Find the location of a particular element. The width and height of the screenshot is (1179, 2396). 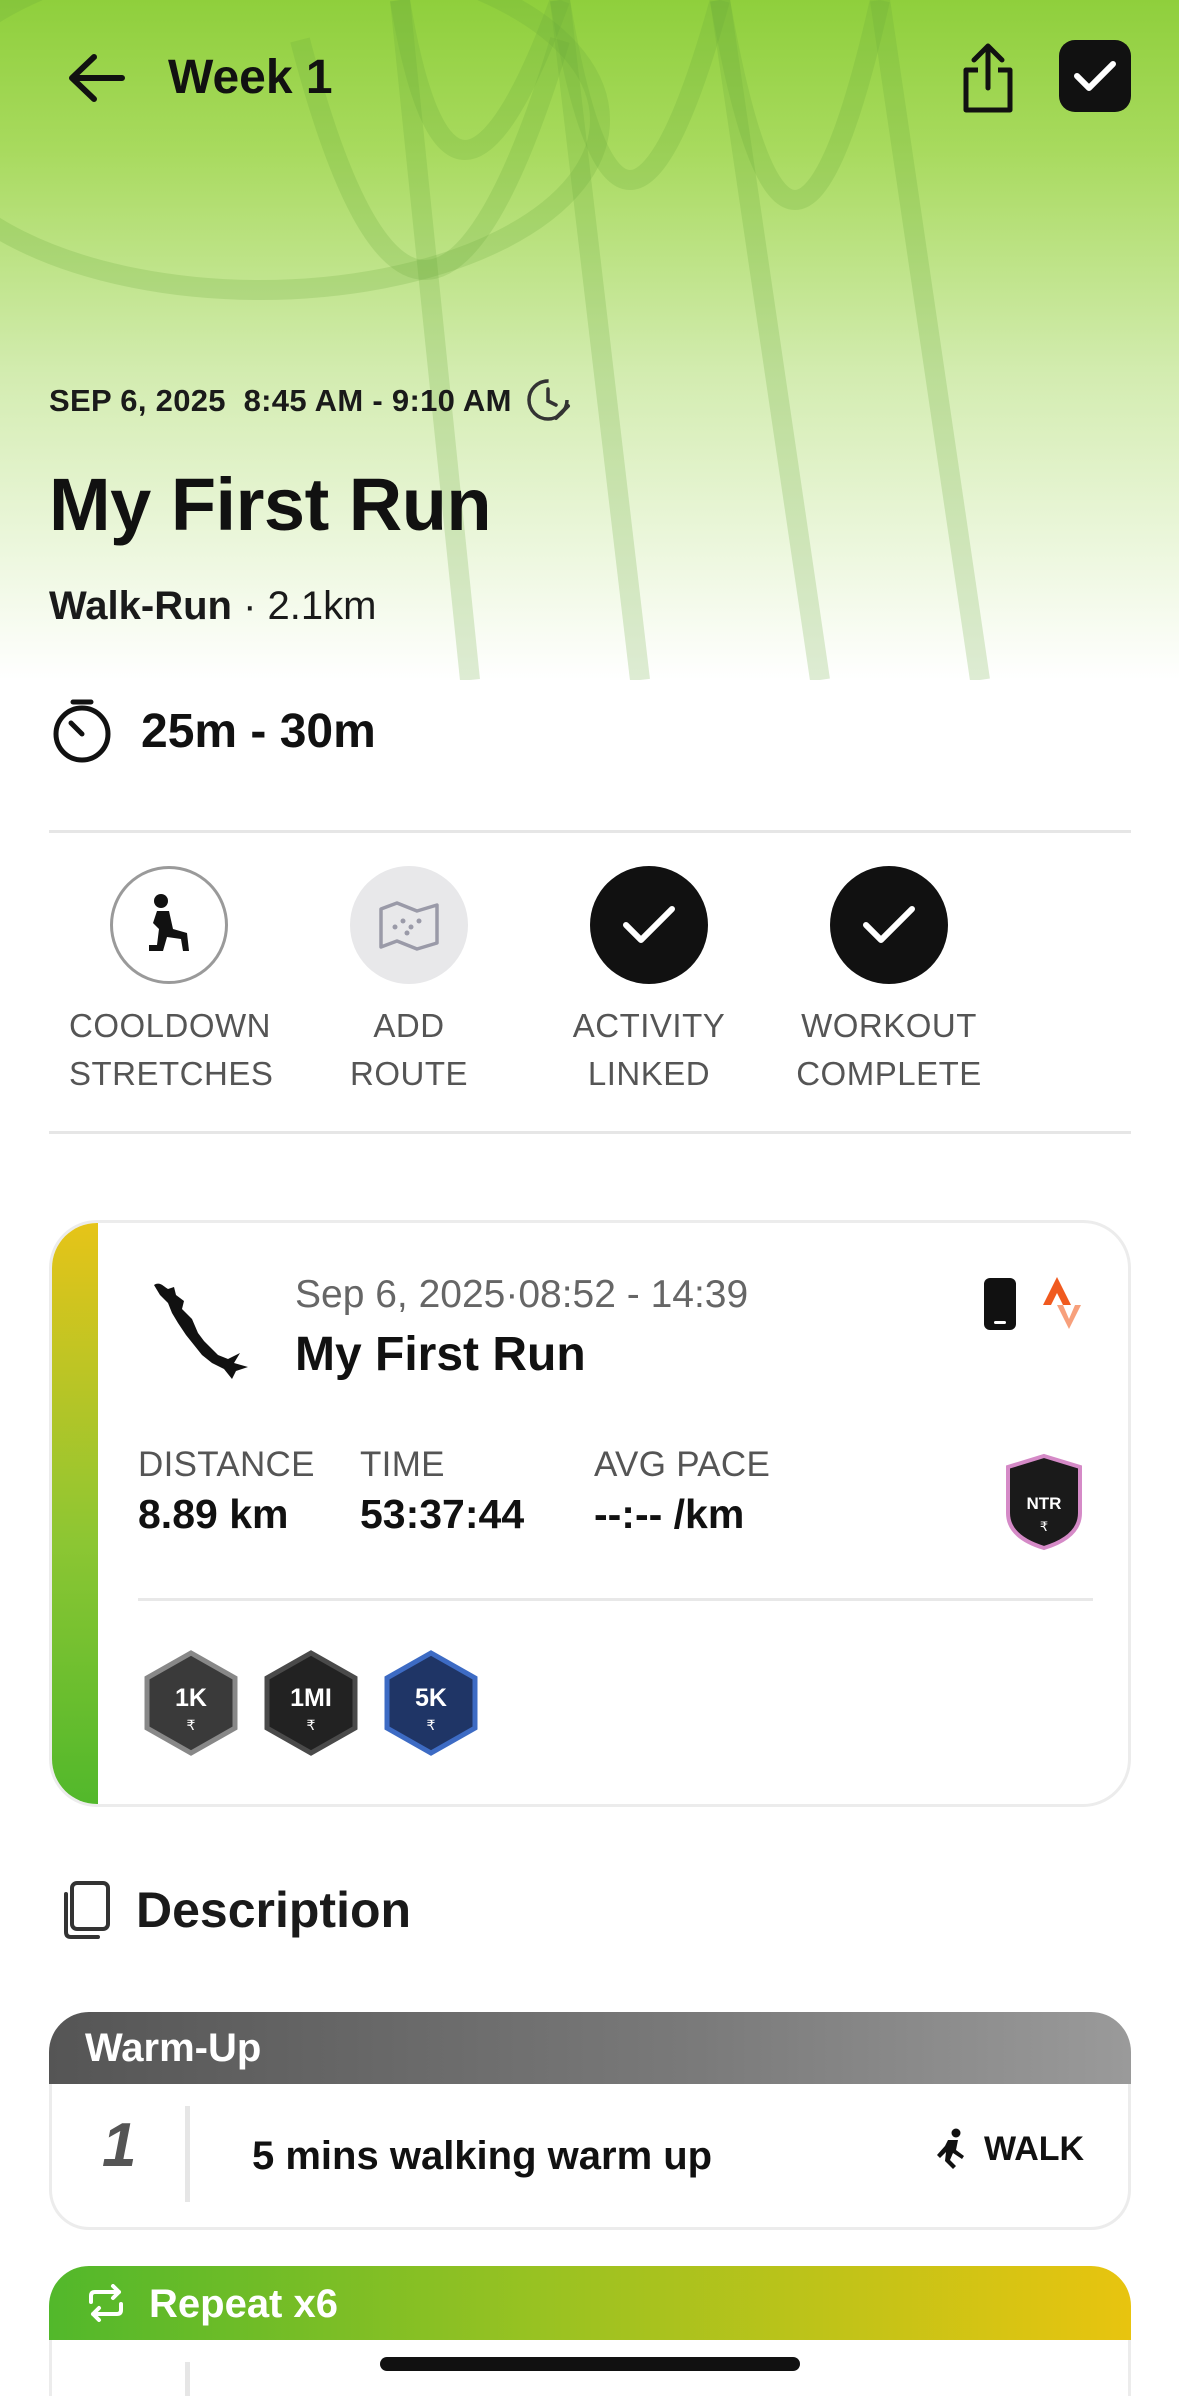

stat-label: DISTANCE is located at coordinates (226, 1464).